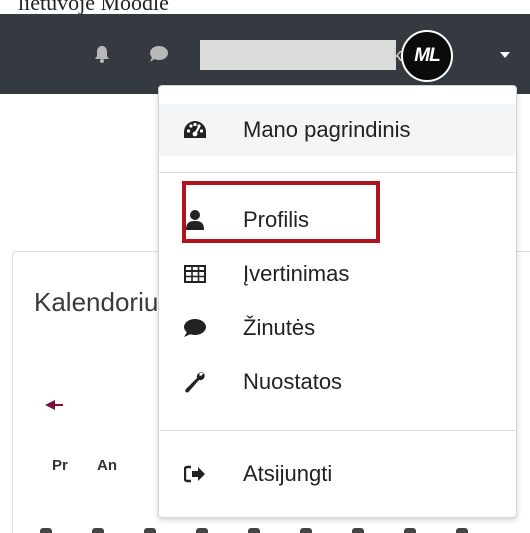 The image size is (530, 533). I want to click on chat-icon, so click(158, 54).